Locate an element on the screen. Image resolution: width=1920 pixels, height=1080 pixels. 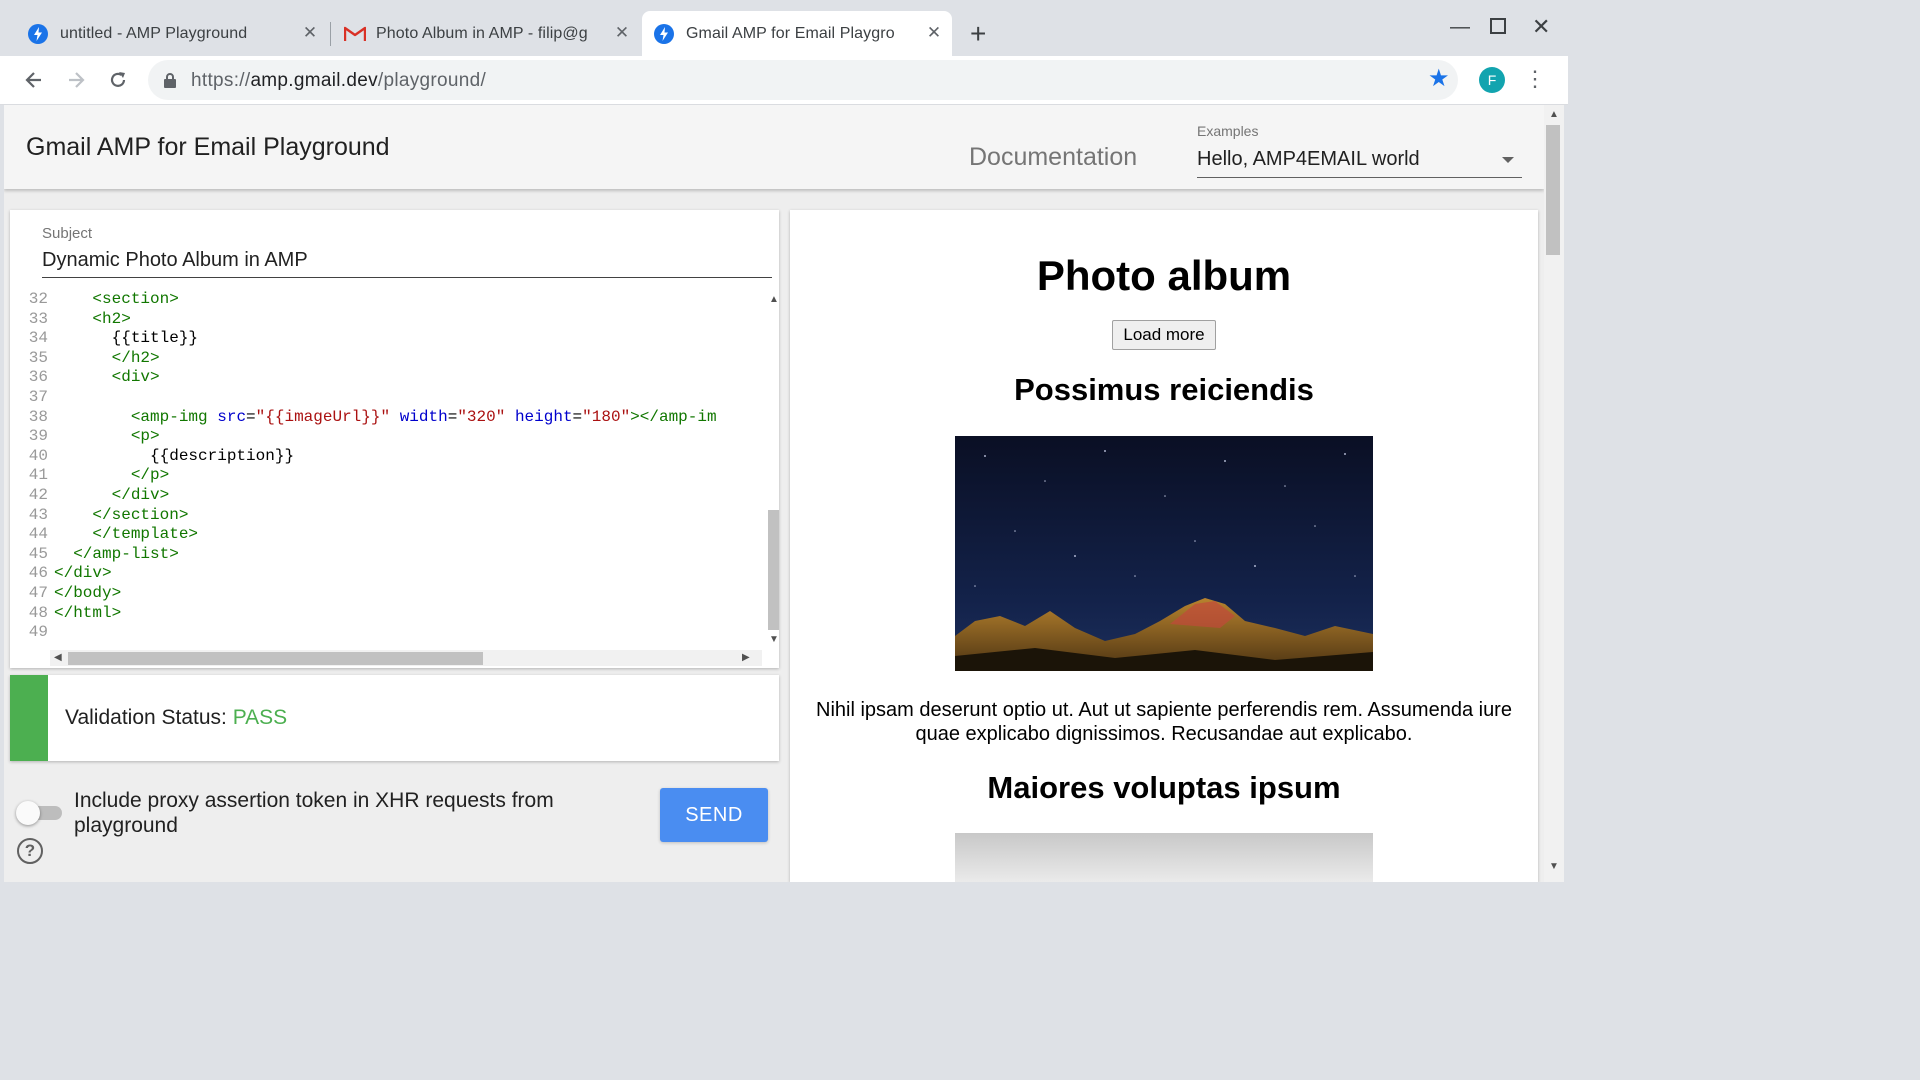
examples-select: Hello, AMP4EMAIL world is located at coordinates (1359, 161).